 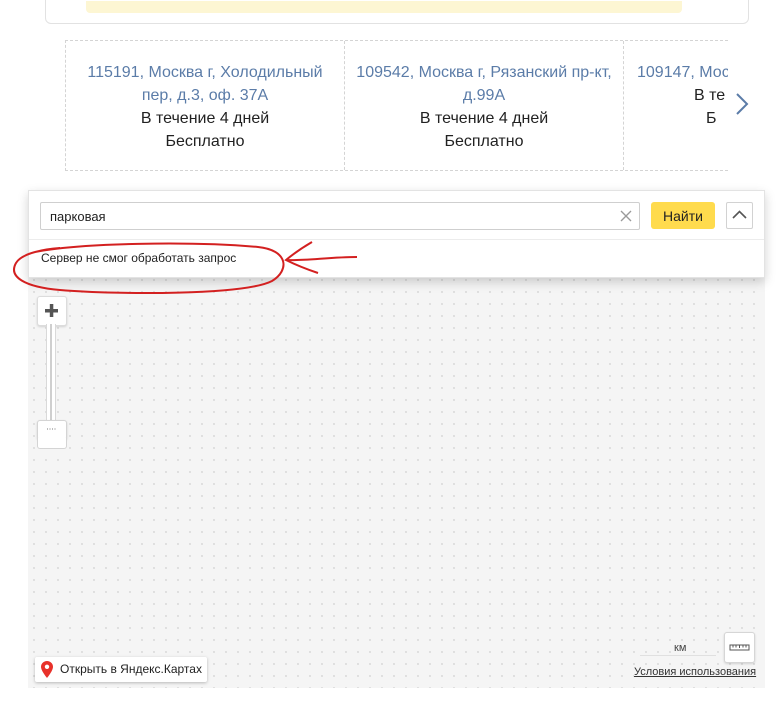 I want to click on zoom-out-button, so click(x=52, y=443).